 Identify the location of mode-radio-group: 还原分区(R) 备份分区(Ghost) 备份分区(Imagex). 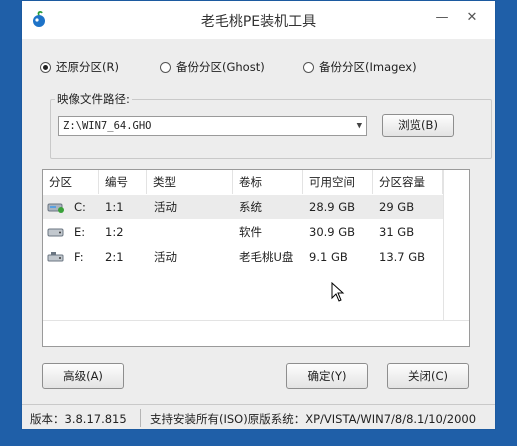
(258, 69).